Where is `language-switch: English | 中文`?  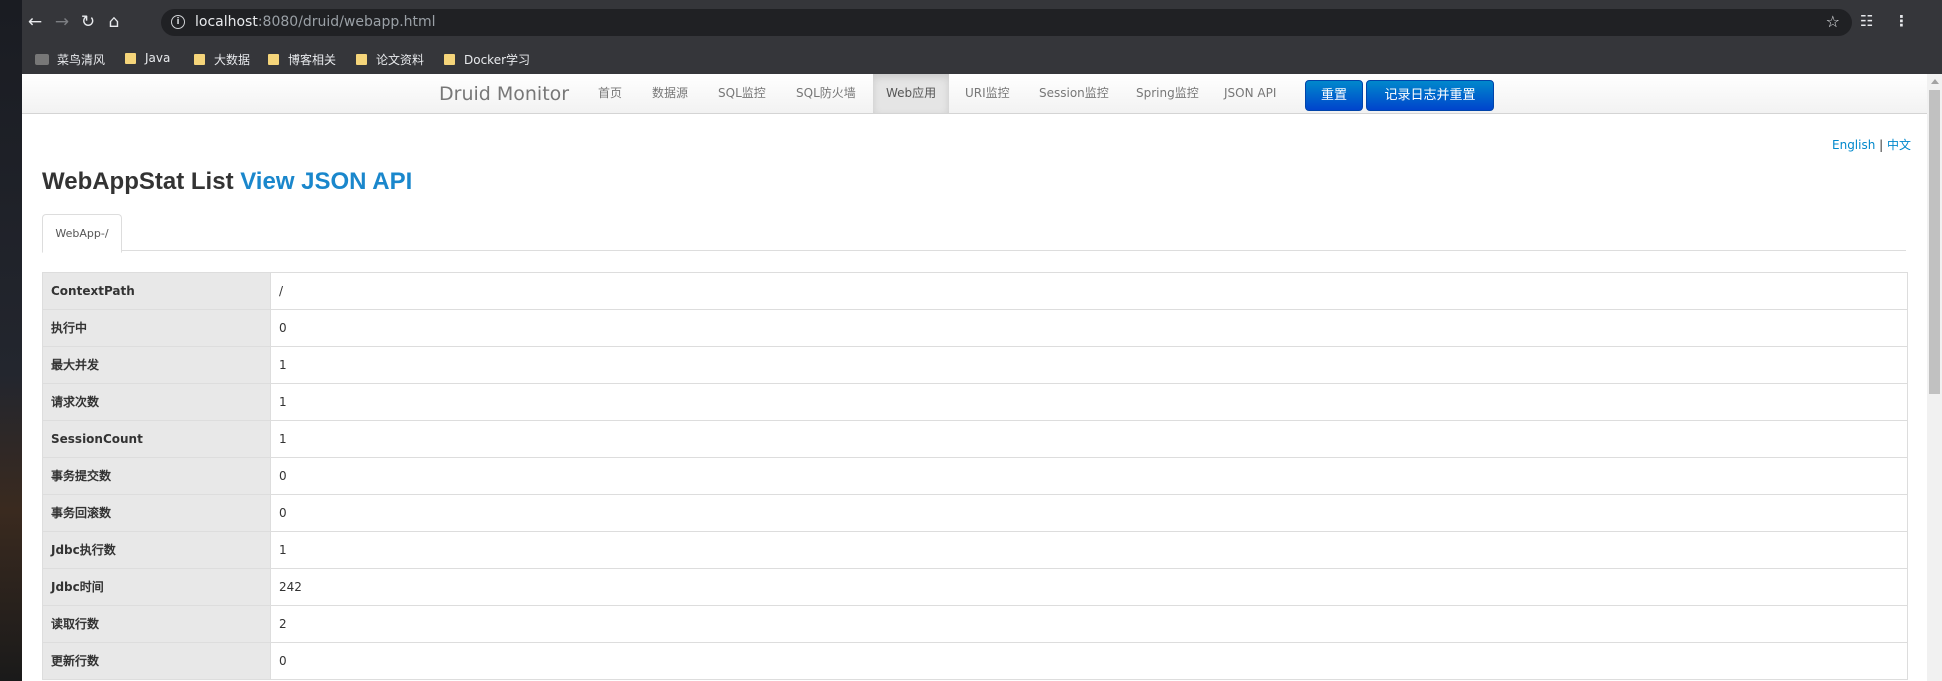 language-switch: English | 中文 is located at coordinates (1871, 144).